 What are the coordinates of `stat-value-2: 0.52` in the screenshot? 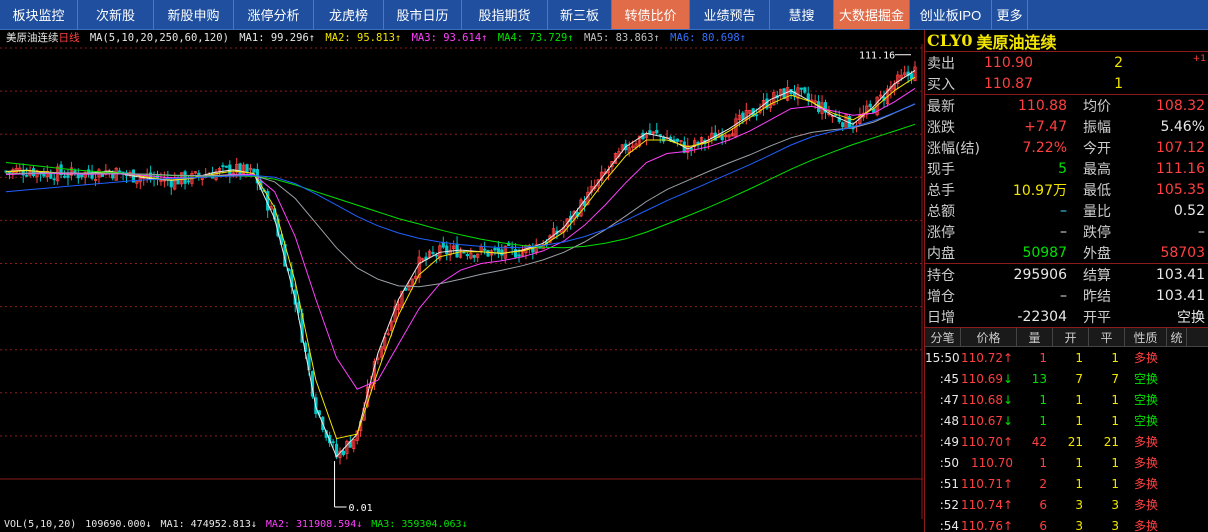 It's located at (1189, 210).